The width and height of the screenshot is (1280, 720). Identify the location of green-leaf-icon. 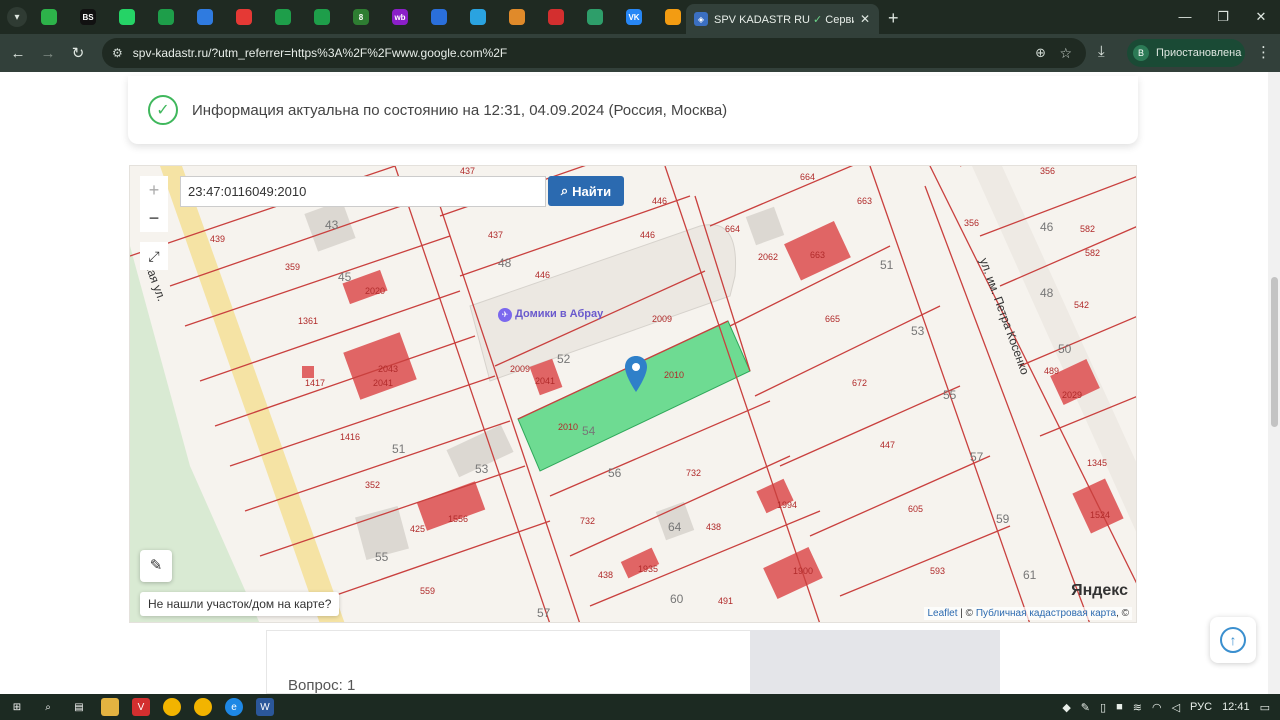
(283, 17).